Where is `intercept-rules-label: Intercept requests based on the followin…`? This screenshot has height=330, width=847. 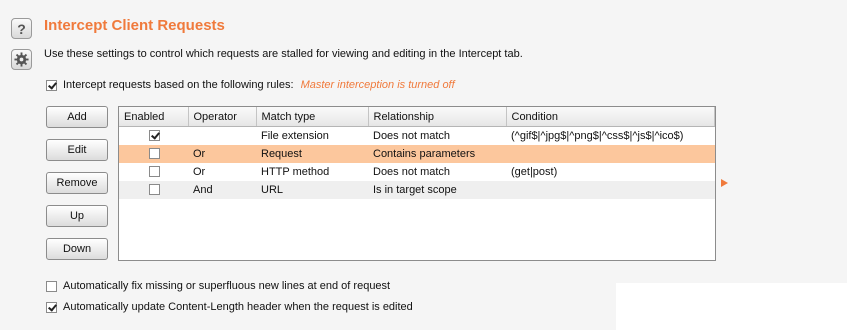
intercept-rules-label: Intercept requests based on the followin… is located at coordinates (178, 85).